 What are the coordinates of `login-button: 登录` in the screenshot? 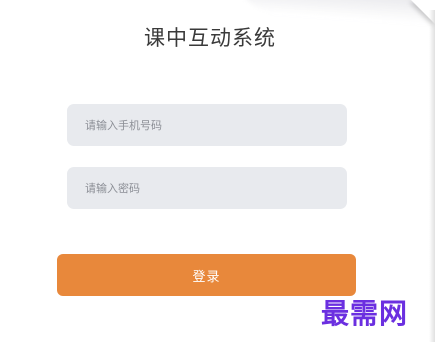 It's located at (206, 275).